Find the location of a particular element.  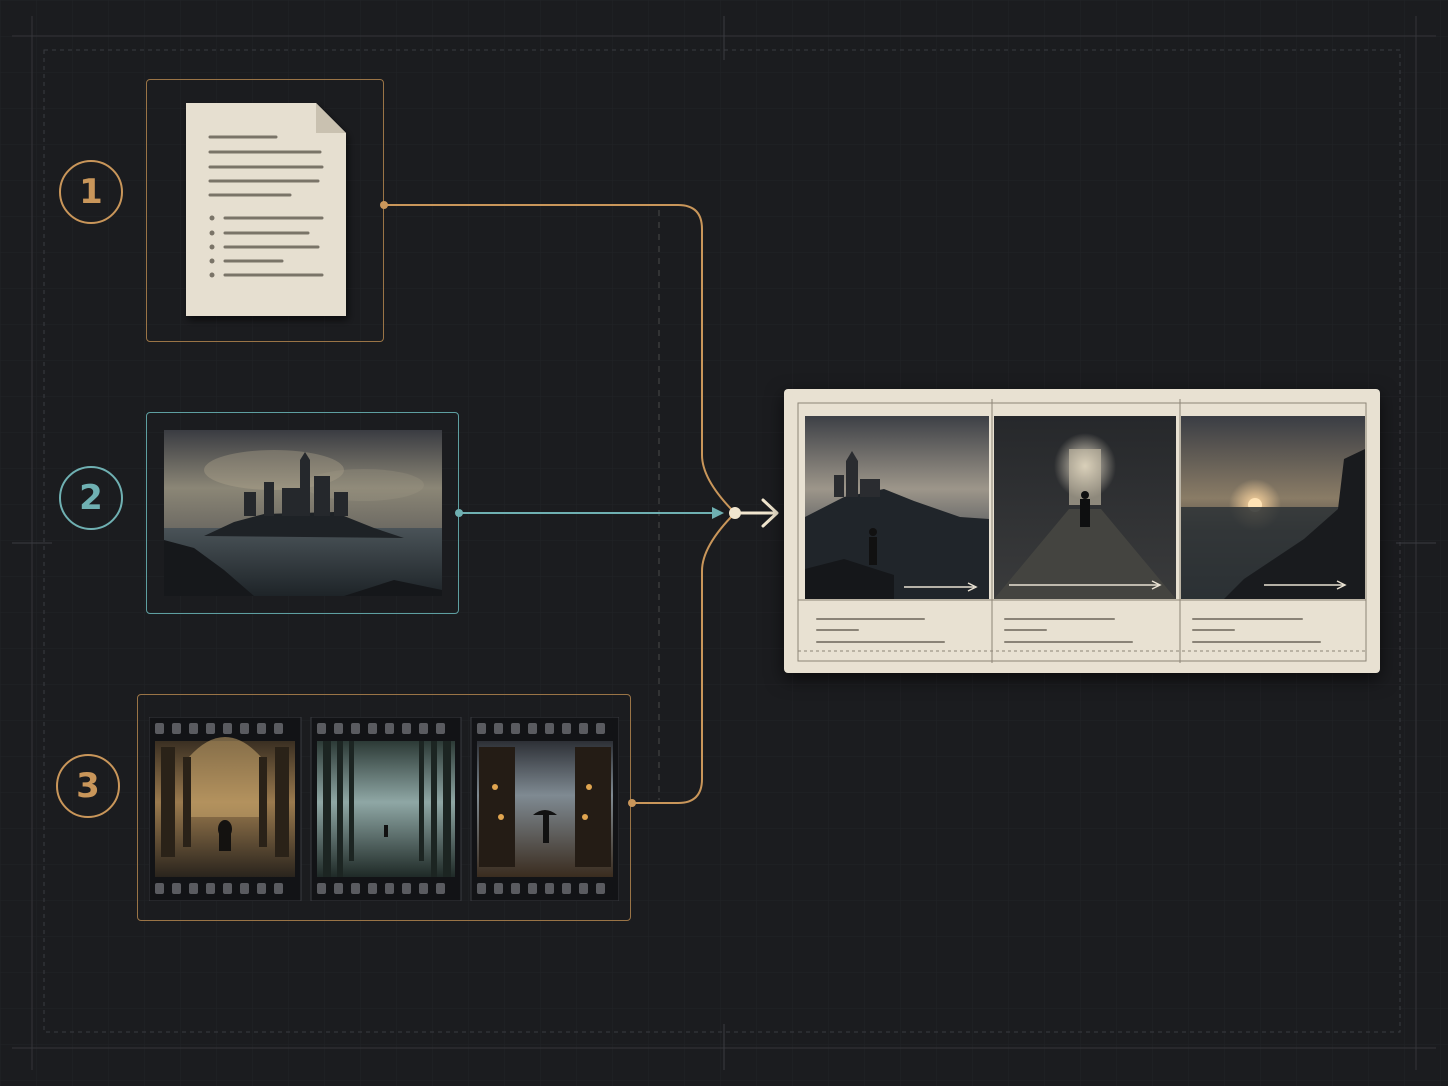

castle-image is located at coordinates (303, 513).